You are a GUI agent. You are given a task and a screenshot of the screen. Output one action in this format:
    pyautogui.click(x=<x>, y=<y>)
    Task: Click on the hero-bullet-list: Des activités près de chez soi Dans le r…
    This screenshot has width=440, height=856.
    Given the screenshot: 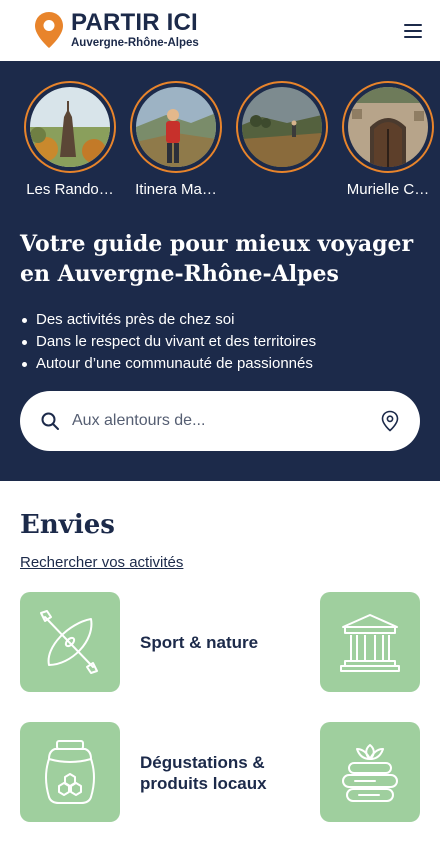 What is the action you would take?
    pyautogui.click(x=168, y=342)
    